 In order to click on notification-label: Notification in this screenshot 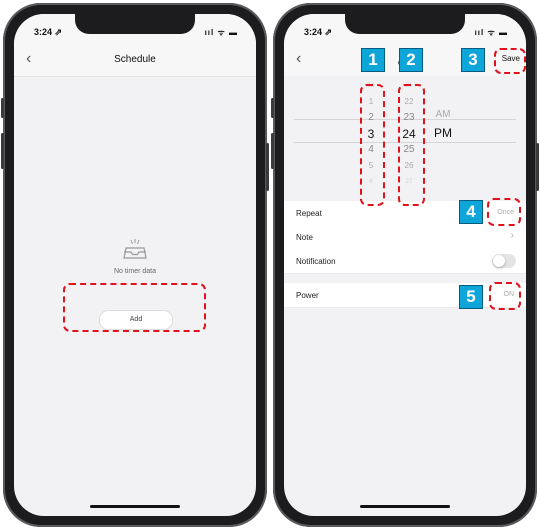, I will do `click(316, 261)`.